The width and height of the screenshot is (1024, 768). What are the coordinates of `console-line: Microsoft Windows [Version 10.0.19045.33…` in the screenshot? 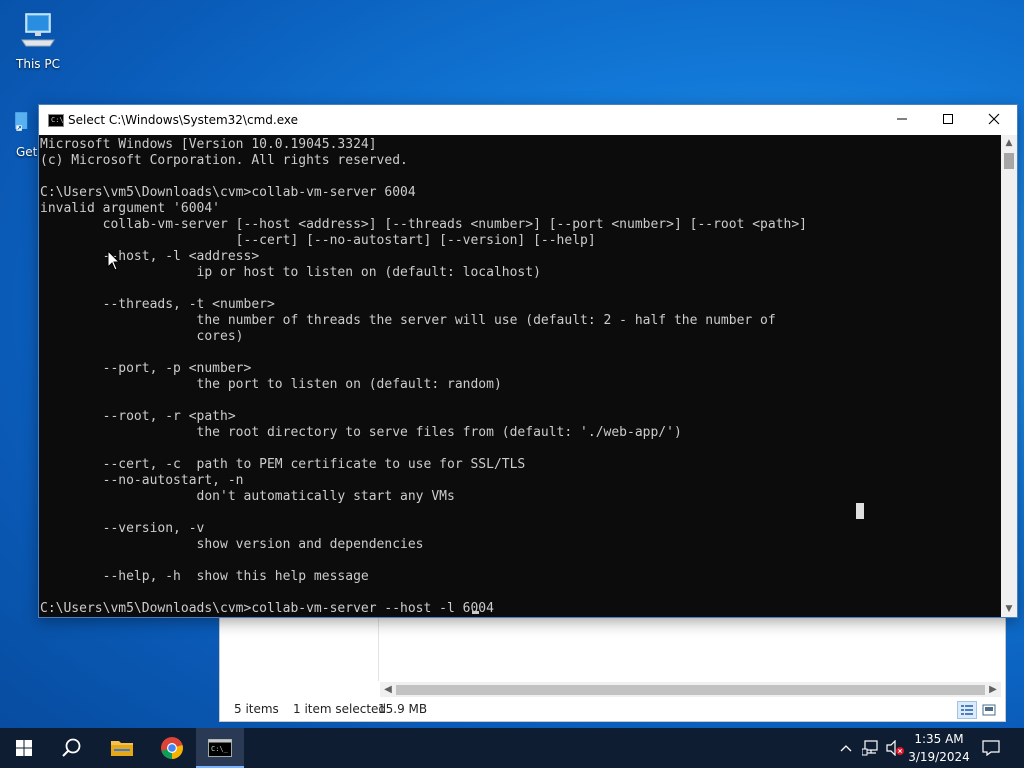 It's located at (208, 144).